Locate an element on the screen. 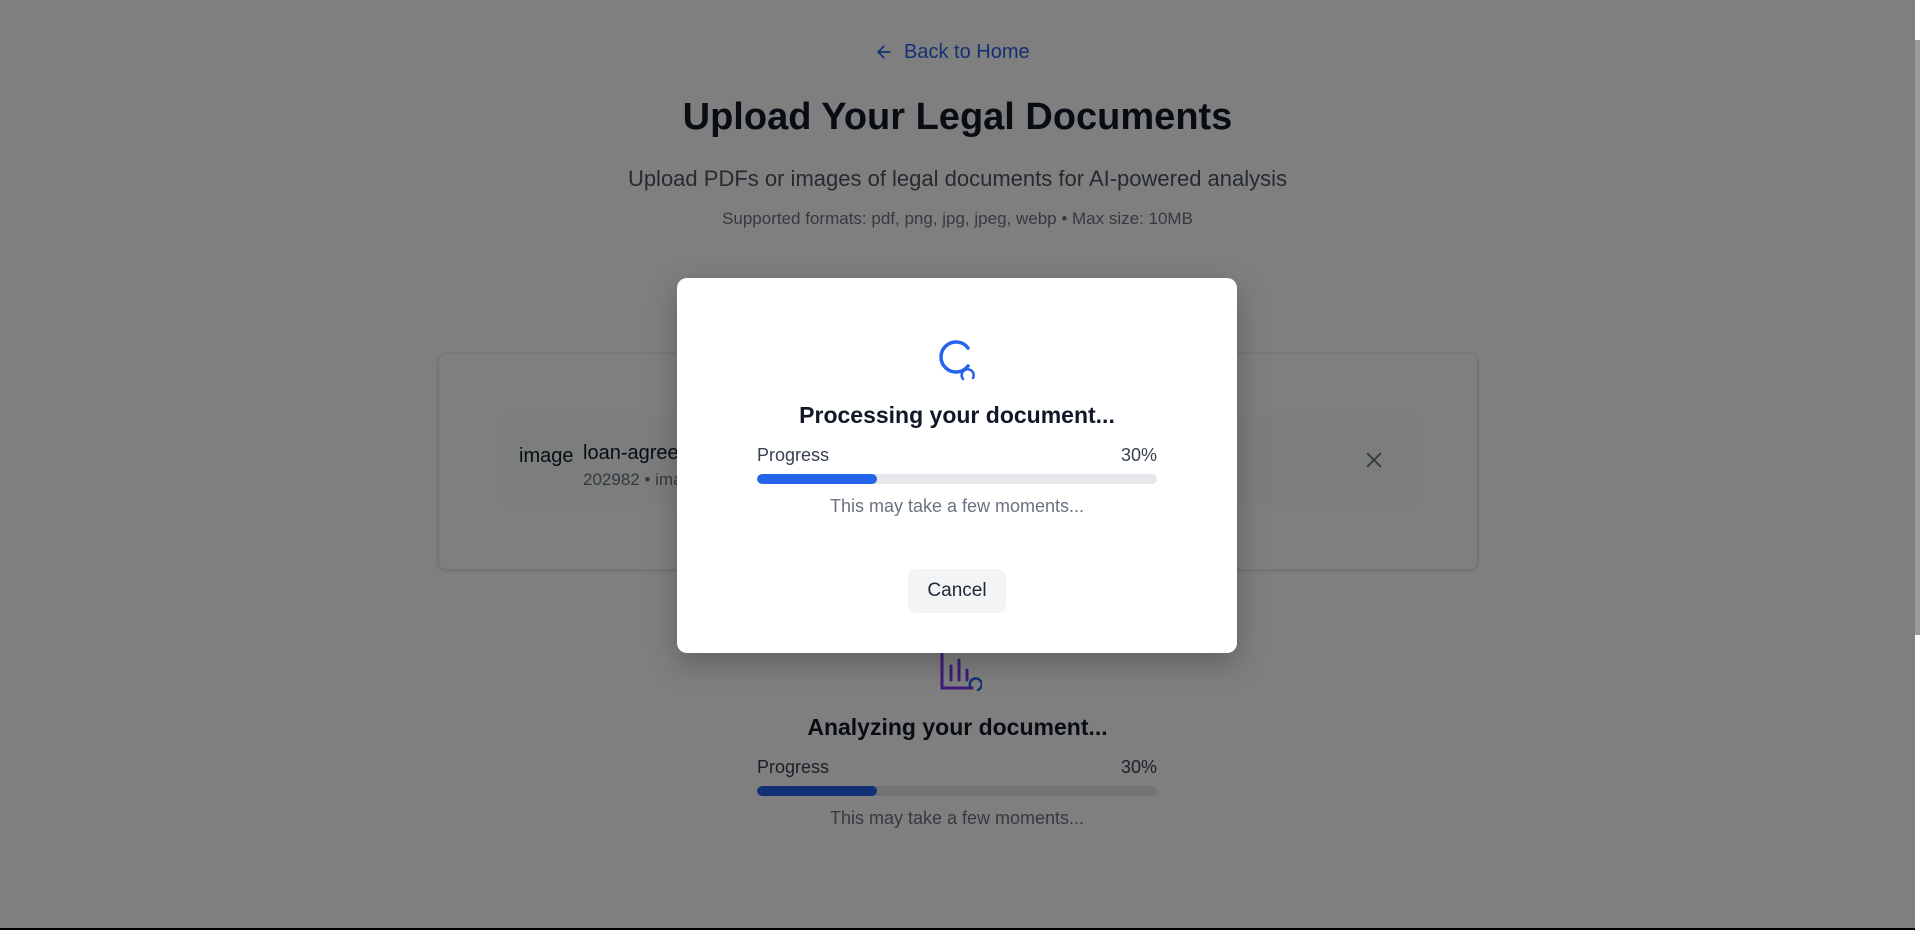  progress-track is located at coordinates (957, 479).